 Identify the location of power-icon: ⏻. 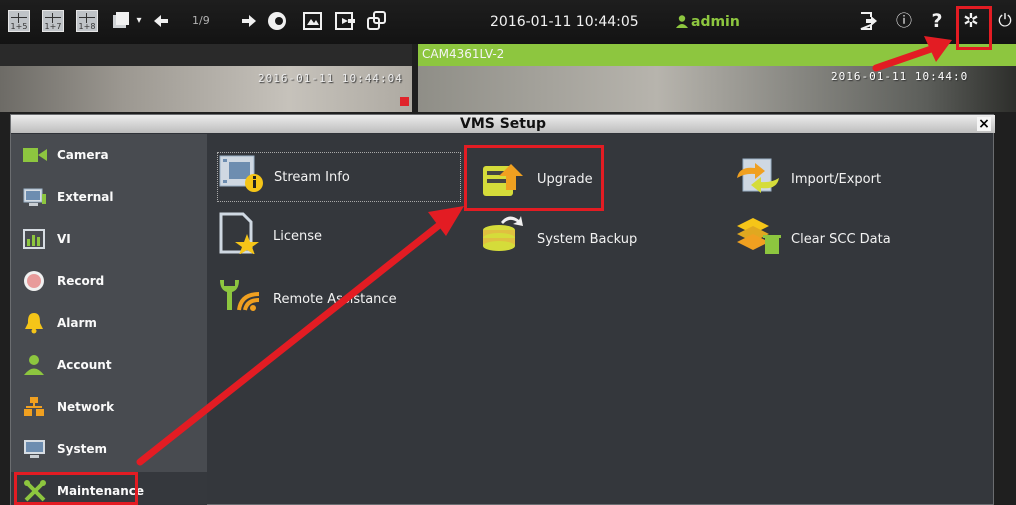
(1005, 21).